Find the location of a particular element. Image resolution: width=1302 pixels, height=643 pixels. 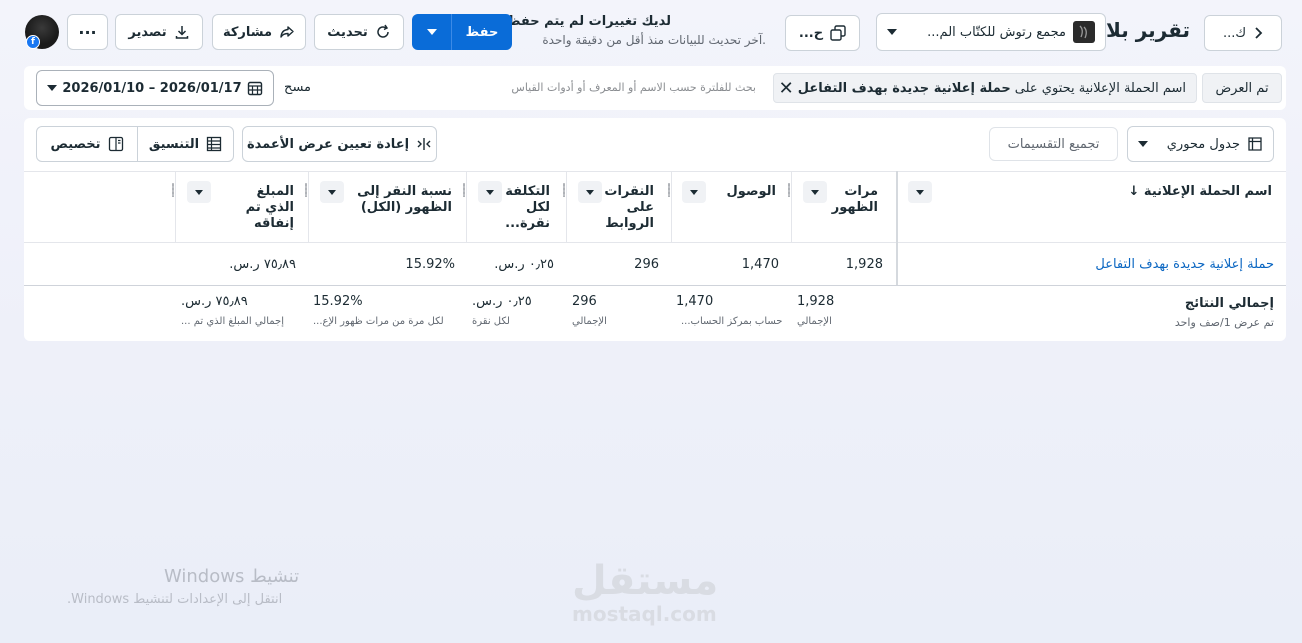

table-divider is located at coordinates (655, 285).